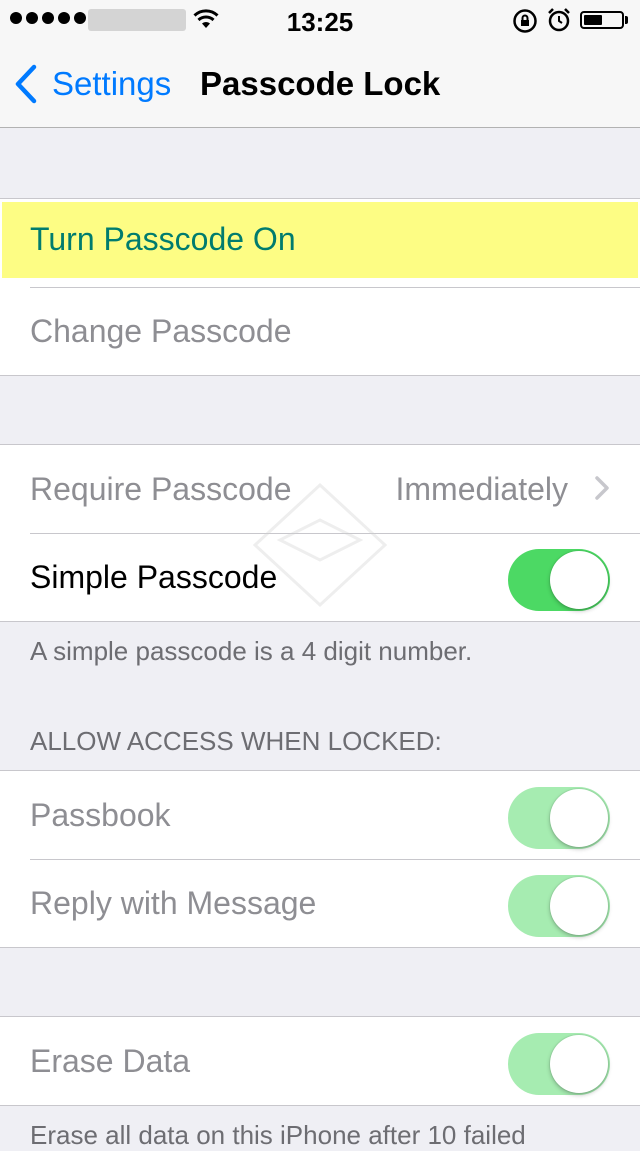  I want to click on navigation-bar: Settings Passcode Lock, so click(320, 84).